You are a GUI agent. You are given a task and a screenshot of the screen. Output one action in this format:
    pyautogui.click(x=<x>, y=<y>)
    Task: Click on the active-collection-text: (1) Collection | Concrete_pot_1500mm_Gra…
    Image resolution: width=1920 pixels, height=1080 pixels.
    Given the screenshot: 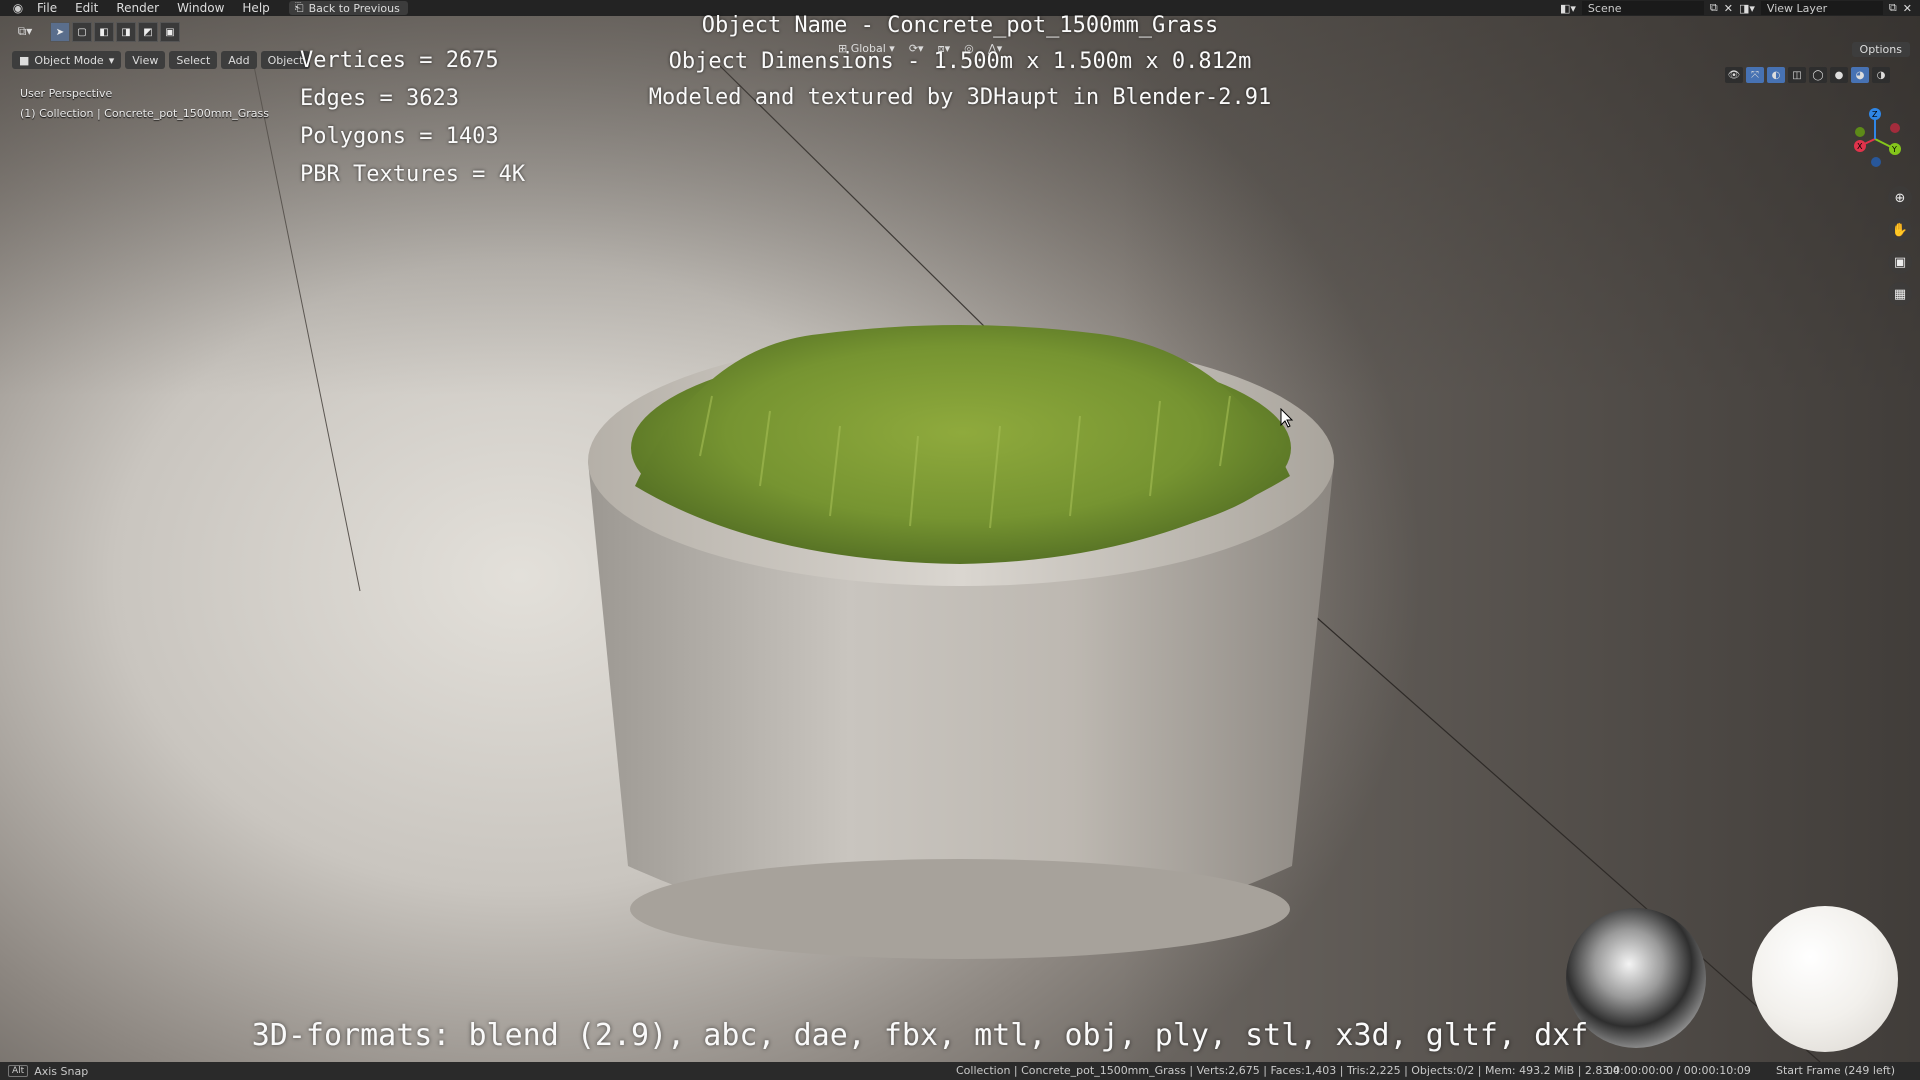 What is the action you would take?
    pyautogui.click(x=144, y=113)
    